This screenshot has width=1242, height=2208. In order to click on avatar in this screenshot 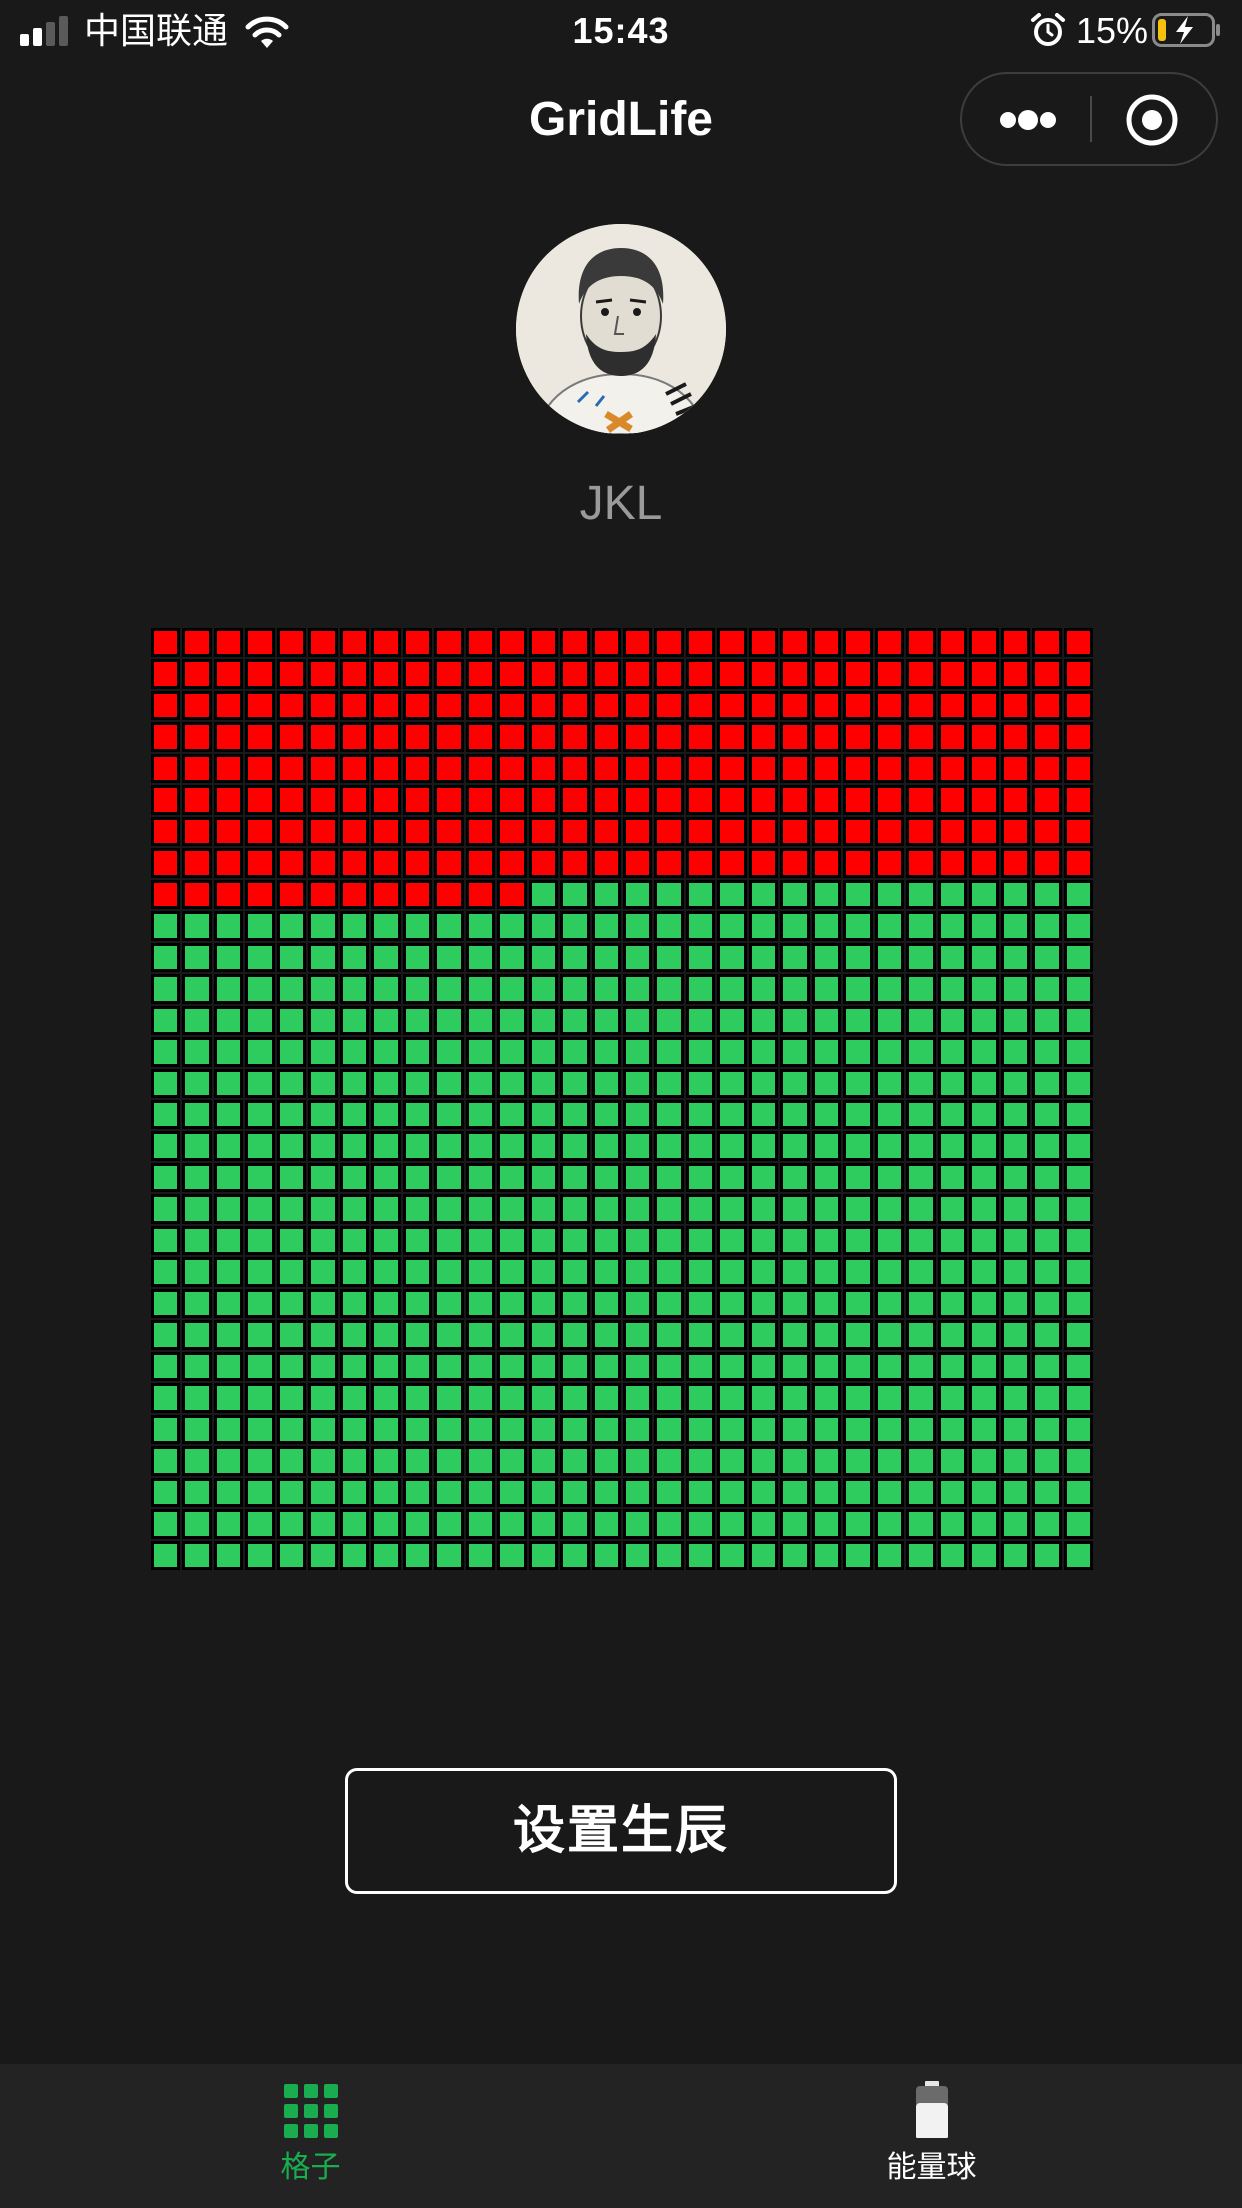, I will do `click(621, 329)`.